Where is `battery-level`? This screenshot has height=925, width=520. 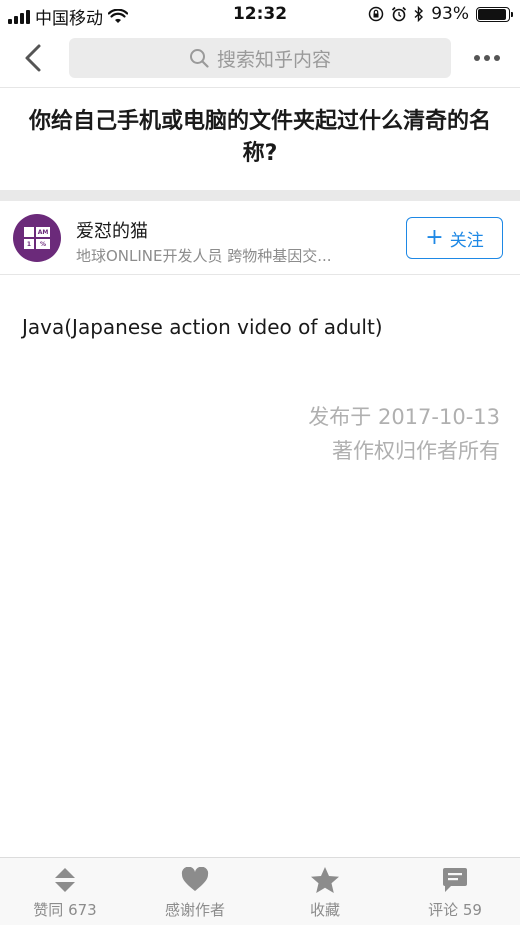 battery-level is located at coordinates (492, 14).